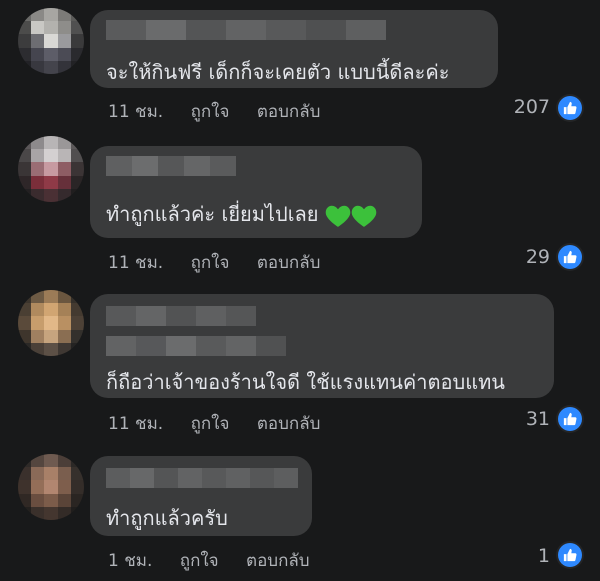 The image size is (600, 581). Describe the element at coordinates (538, 419) in the screenshot. I see `reaction-count: 31` at that location.